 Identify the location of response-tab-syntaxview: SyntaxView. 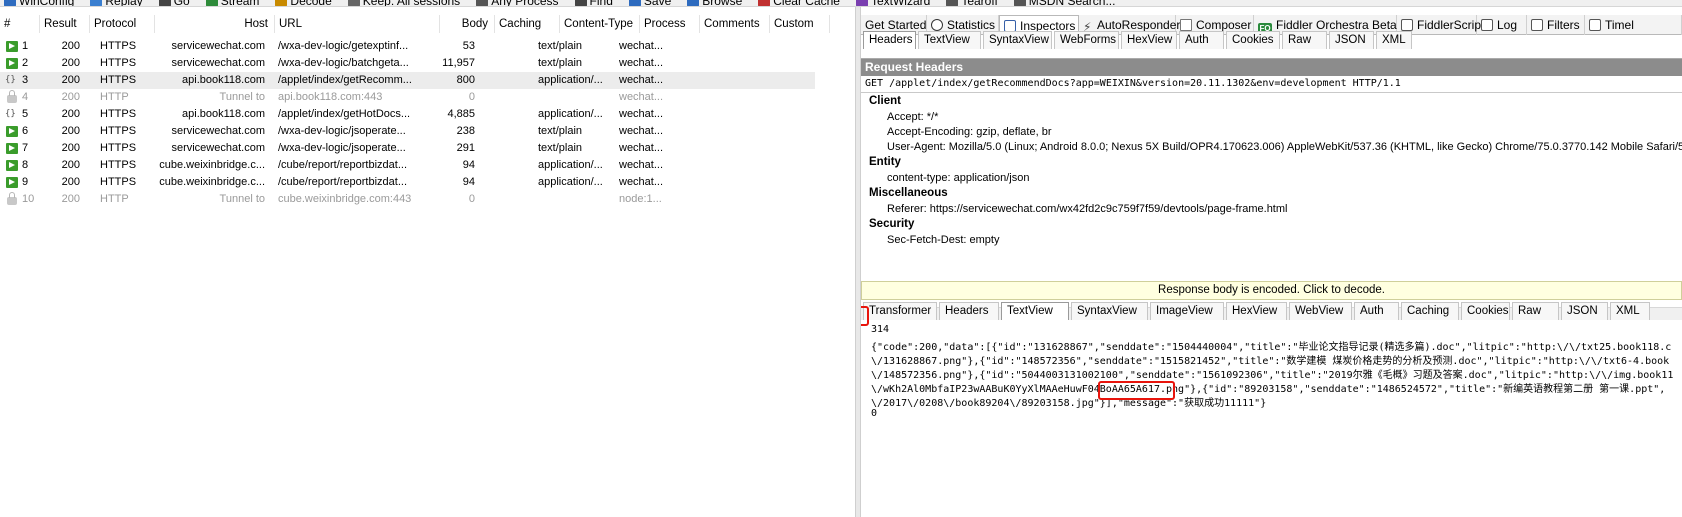
(1109, 311).